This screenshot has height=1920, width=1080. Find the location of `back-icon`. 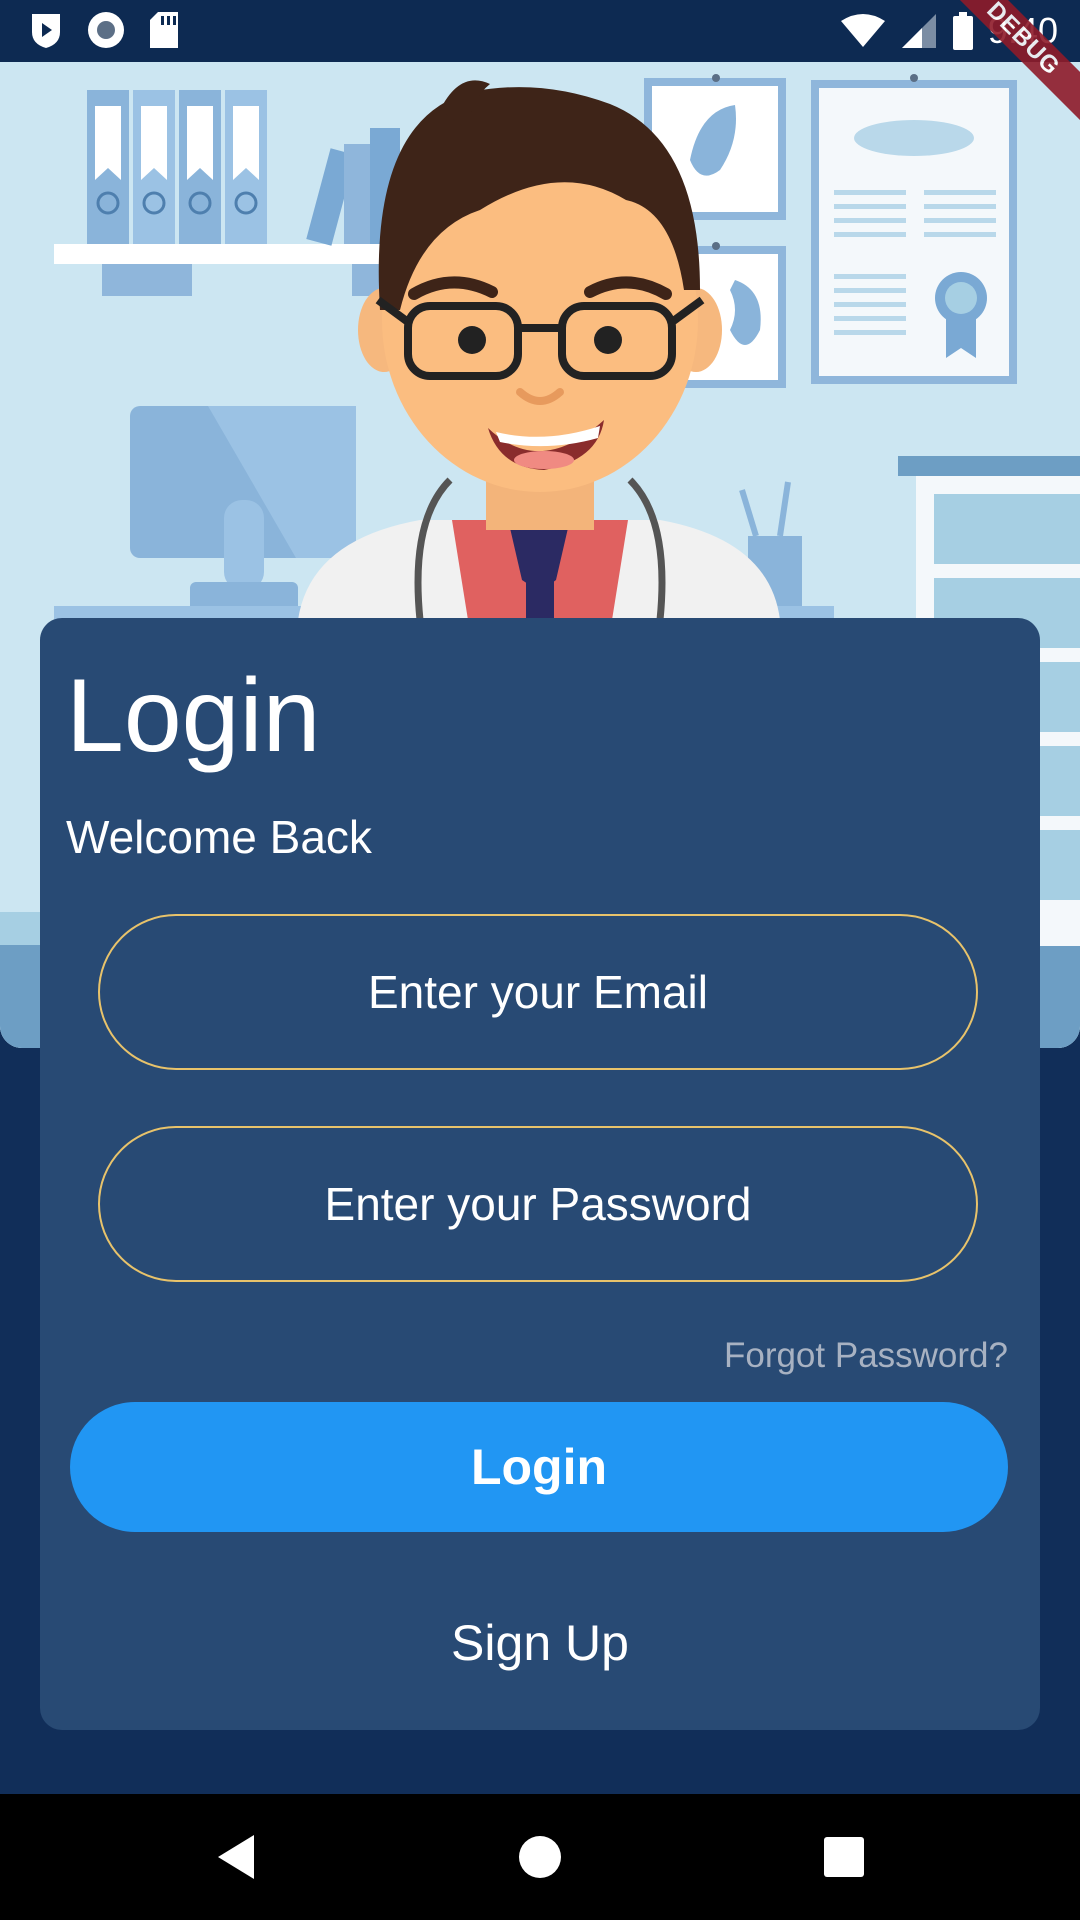

back-icon is located at coordinates (236, 1857).